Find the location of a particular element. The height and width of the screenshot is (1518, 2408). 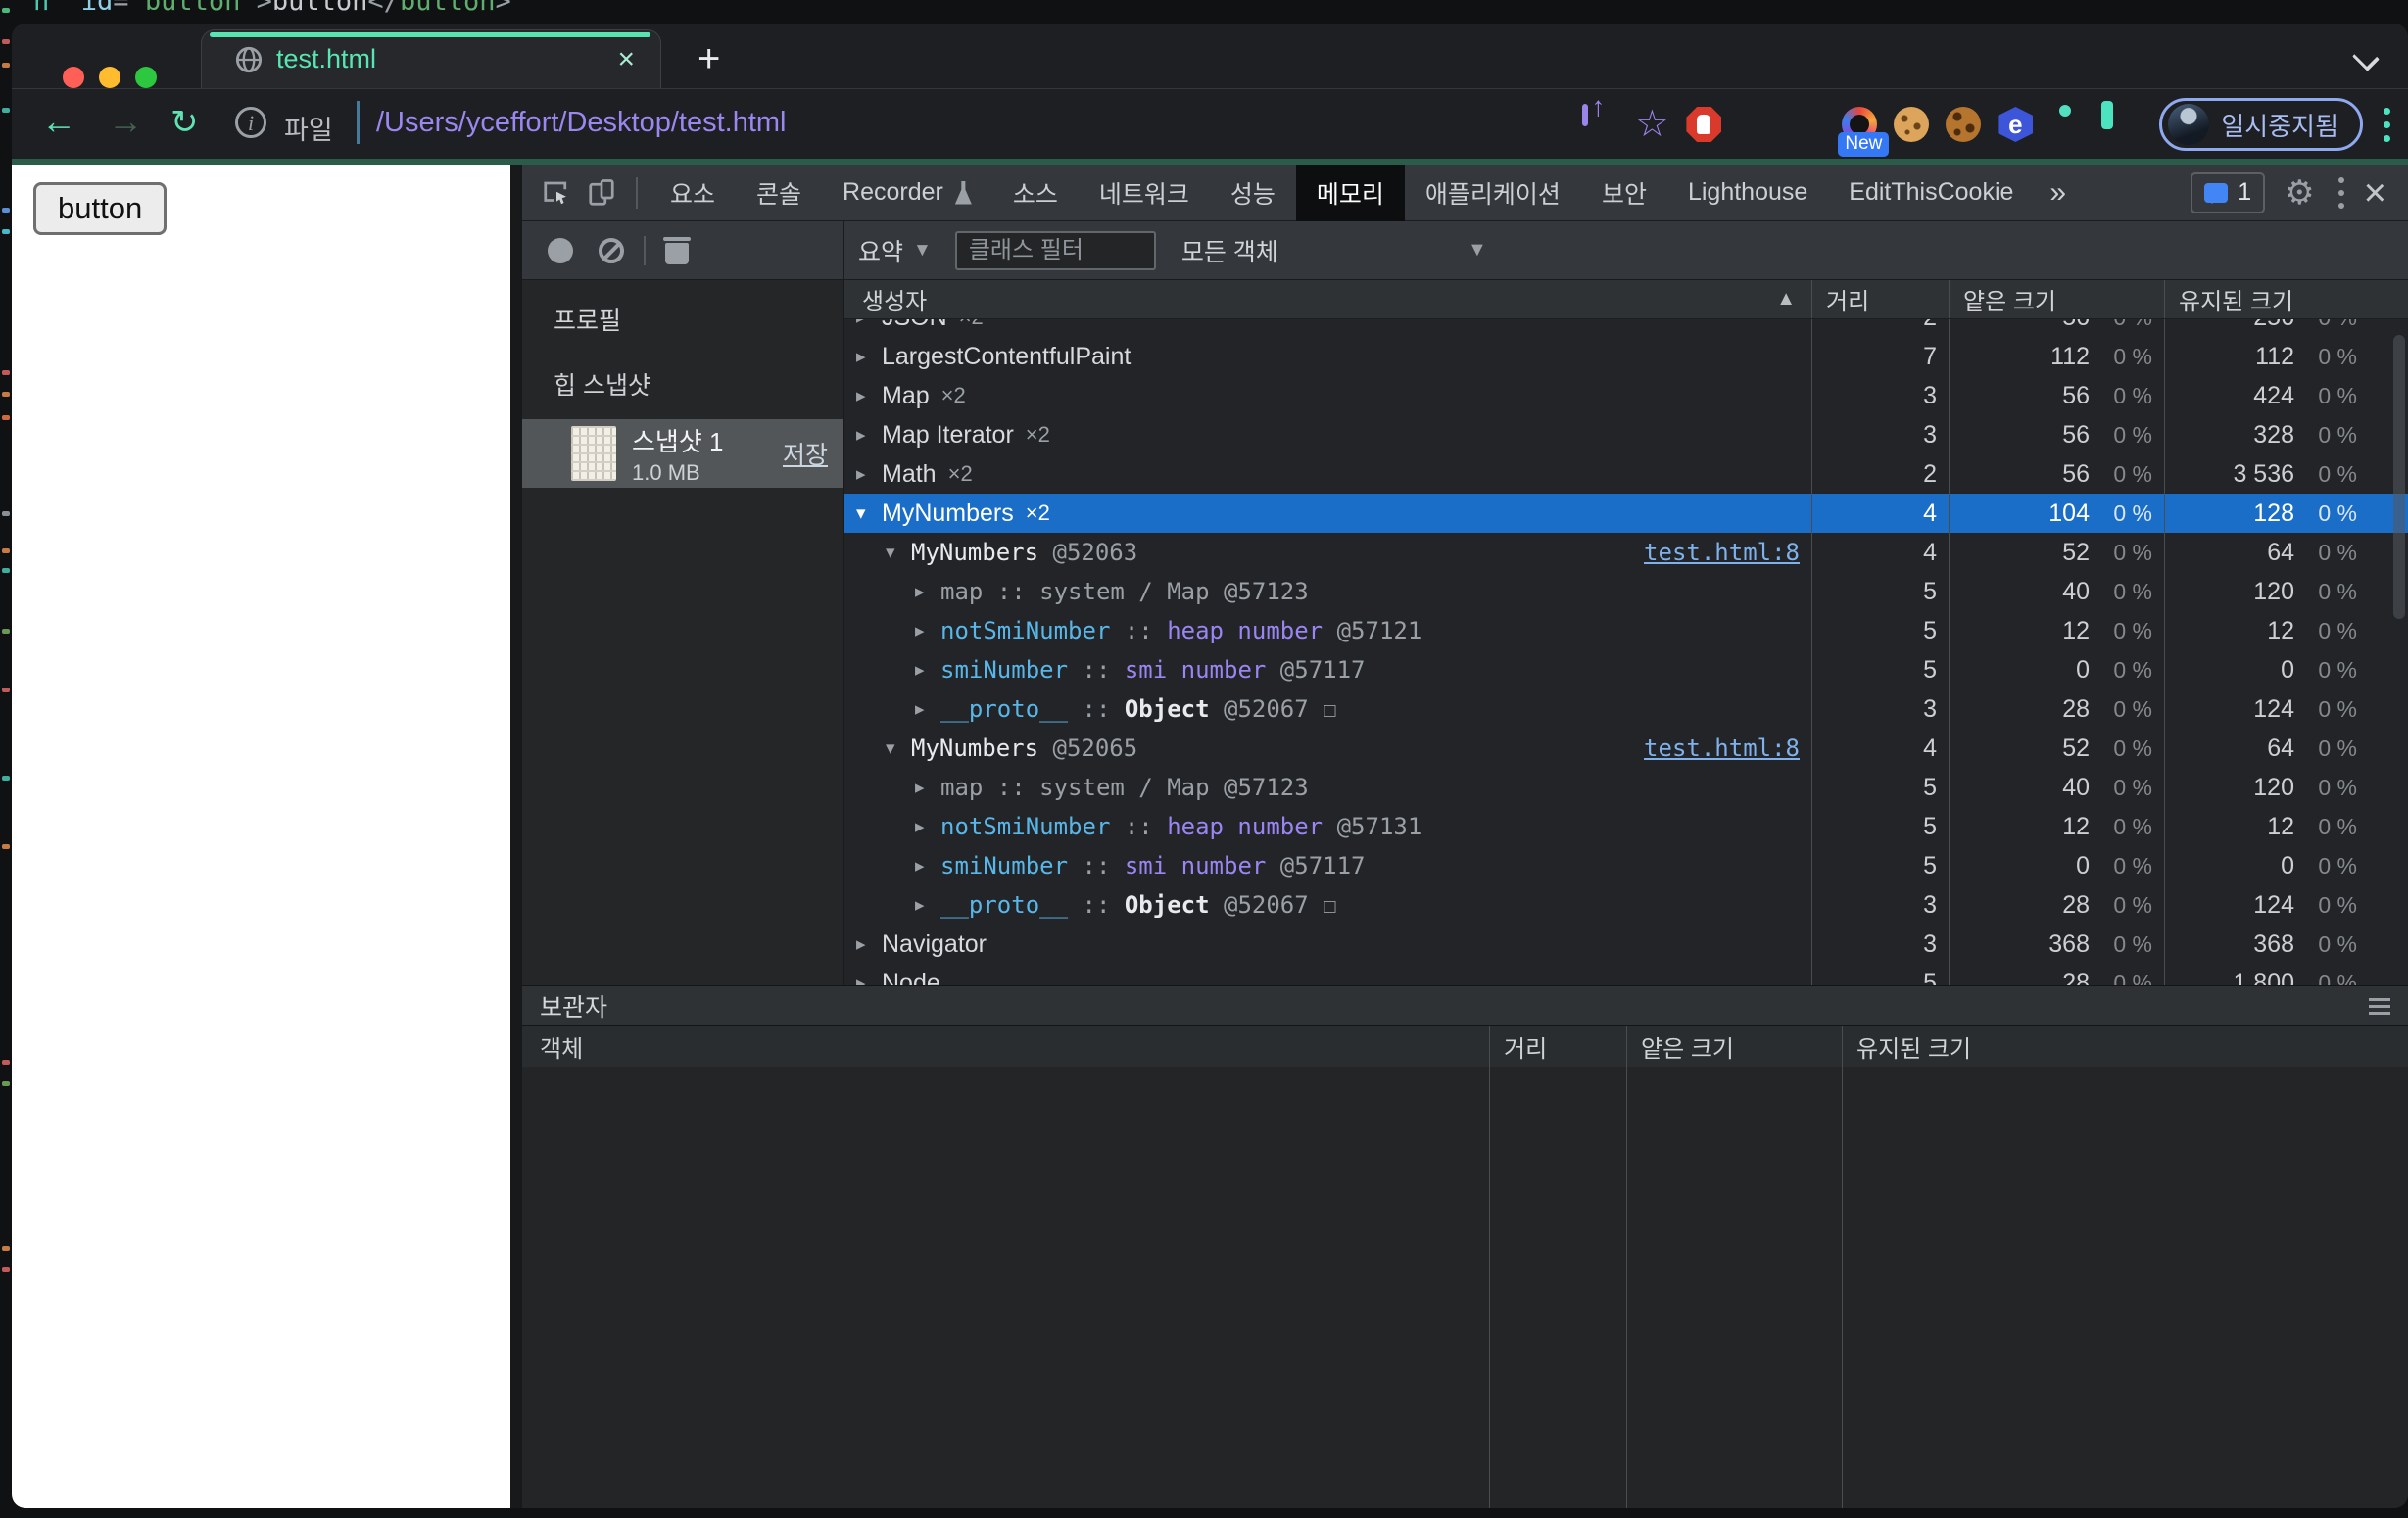

devtools-tab-보안: 보안 is located at coordinates (1624, 193).